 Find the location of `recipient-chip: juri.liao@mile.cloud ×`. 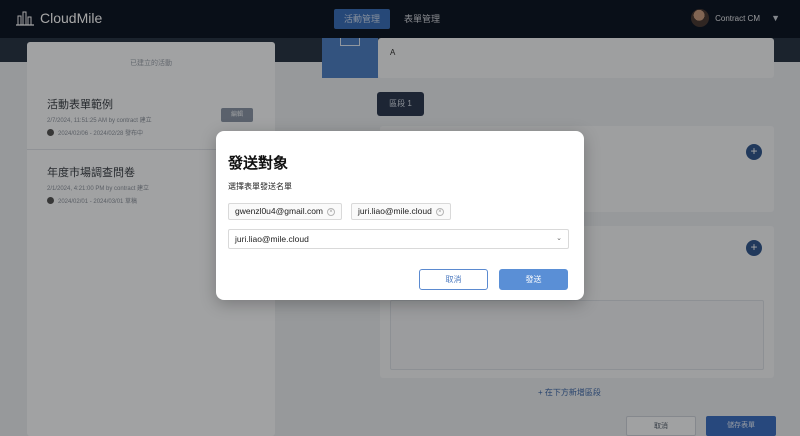

recipient-chip: juri.liao@mile.cloud × is located at coordinates (401, 211).